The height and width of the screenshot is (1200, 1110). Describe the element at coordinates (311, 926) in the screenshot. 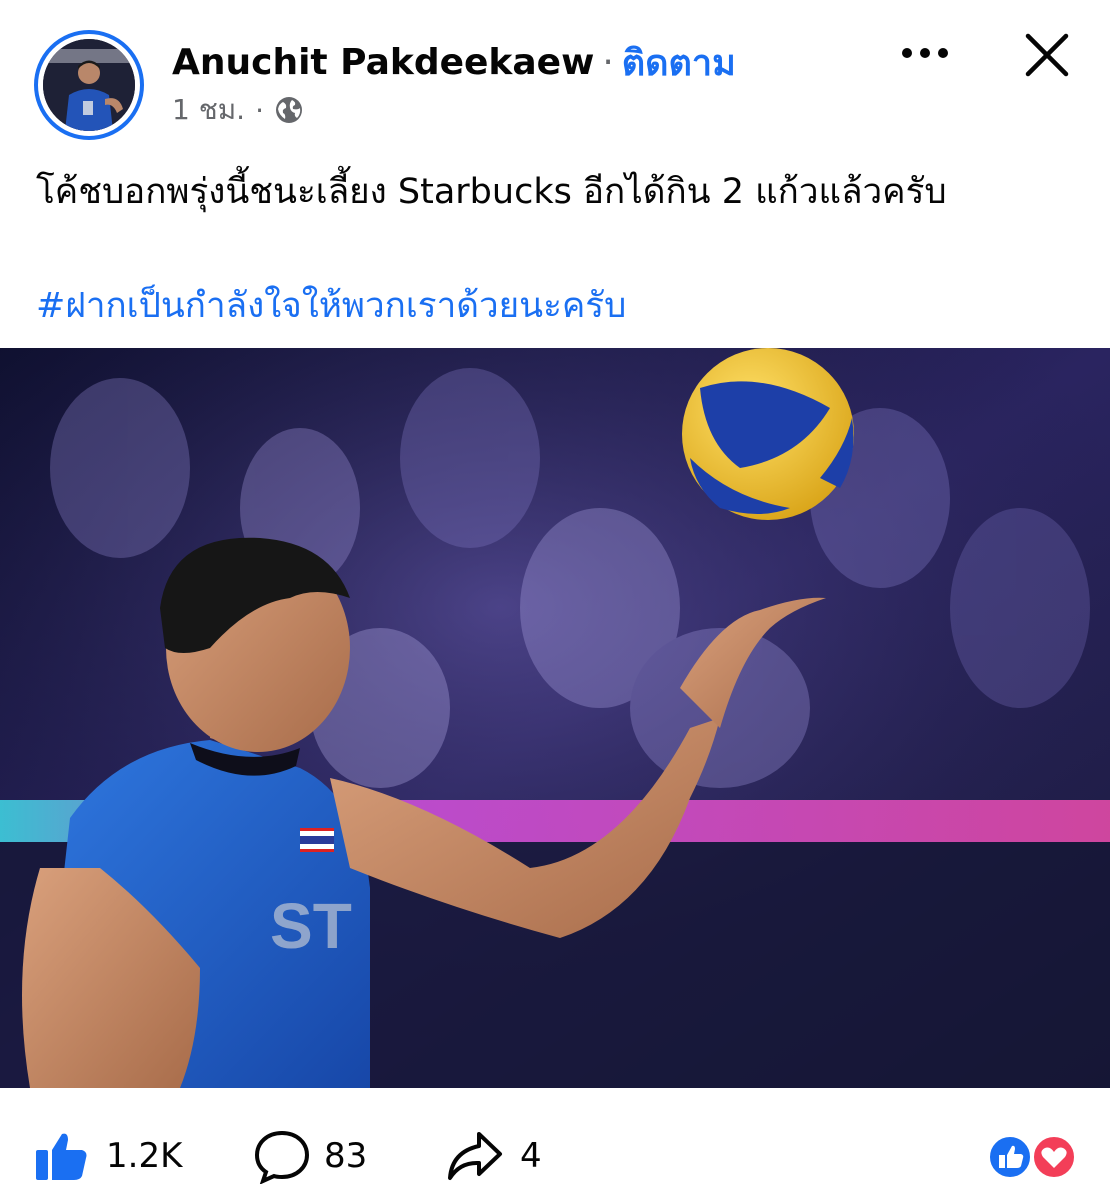

I see `svg-text: ST` at that location.